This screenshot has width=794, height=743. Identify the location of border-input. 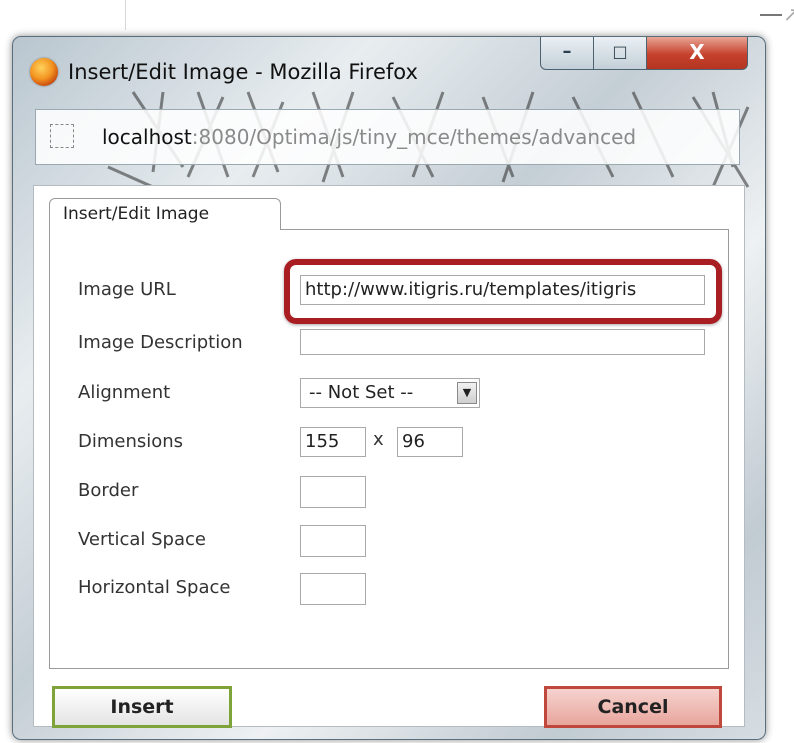
(333, 492).